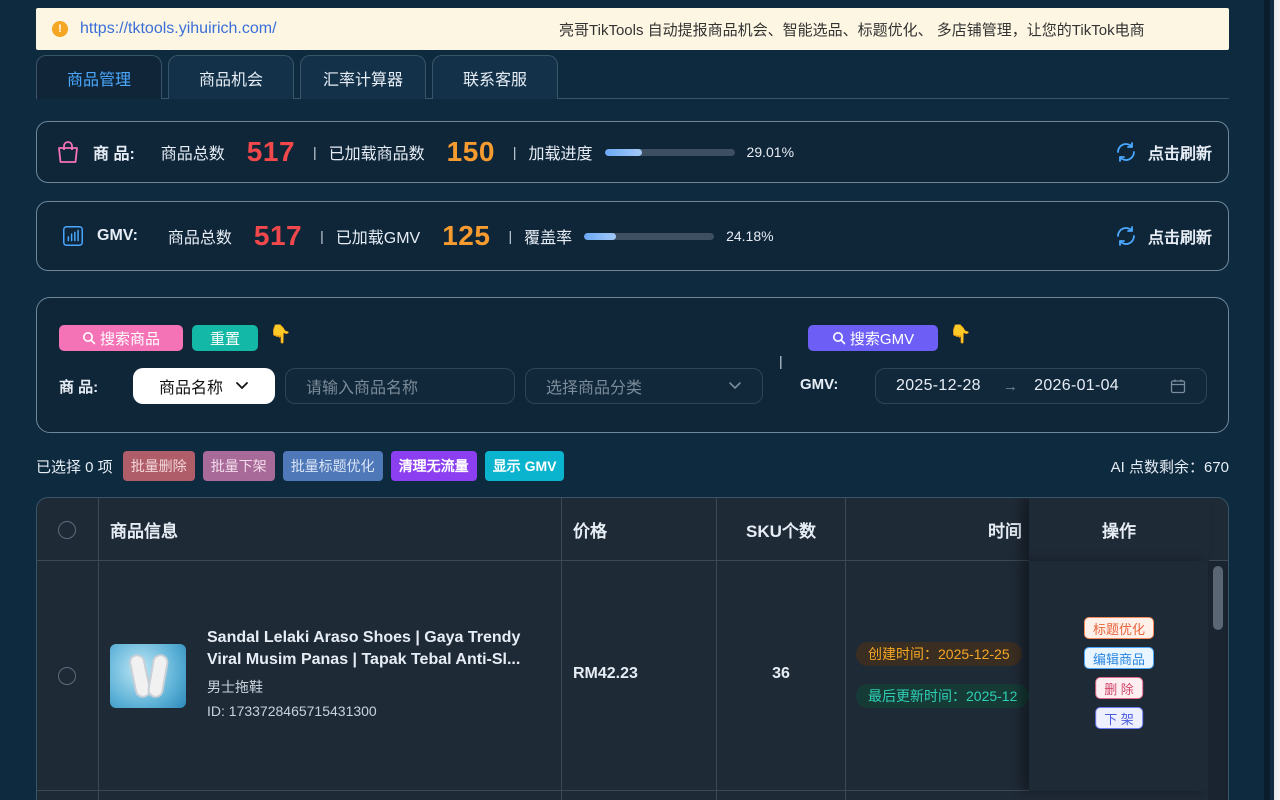 The image size is (1280, 800). Describe the element at coordinates (238, 466) in the screenshot. I see `bulk-offline-button: 批量下架` at that location.